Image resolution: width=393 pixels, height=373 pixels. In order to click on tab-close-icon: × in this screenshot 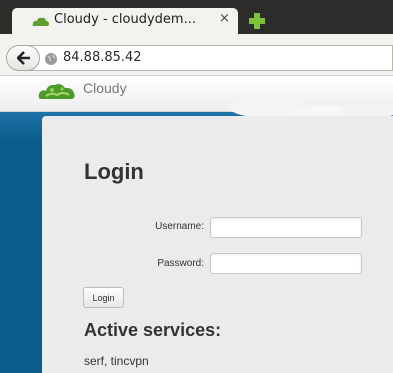, I will do `click(224, 18)`.